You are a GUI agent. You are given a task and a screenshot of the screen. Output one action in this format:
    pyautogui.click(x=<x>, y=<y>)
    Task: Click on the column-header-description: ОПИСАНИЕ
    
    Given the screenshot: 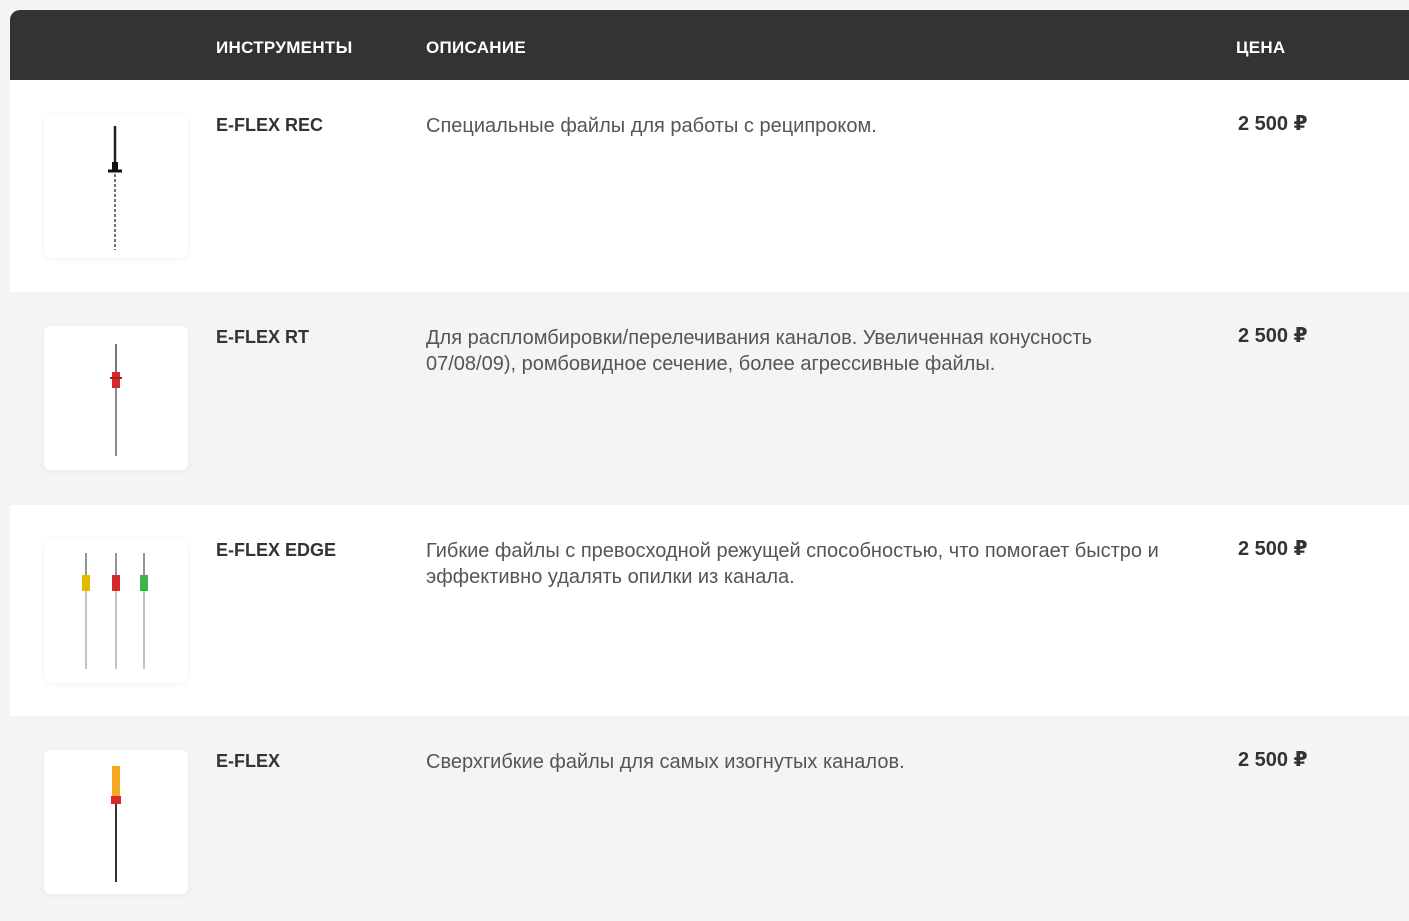 What is the action you would take?
    pyautogui.click(x=476, y=47)
    